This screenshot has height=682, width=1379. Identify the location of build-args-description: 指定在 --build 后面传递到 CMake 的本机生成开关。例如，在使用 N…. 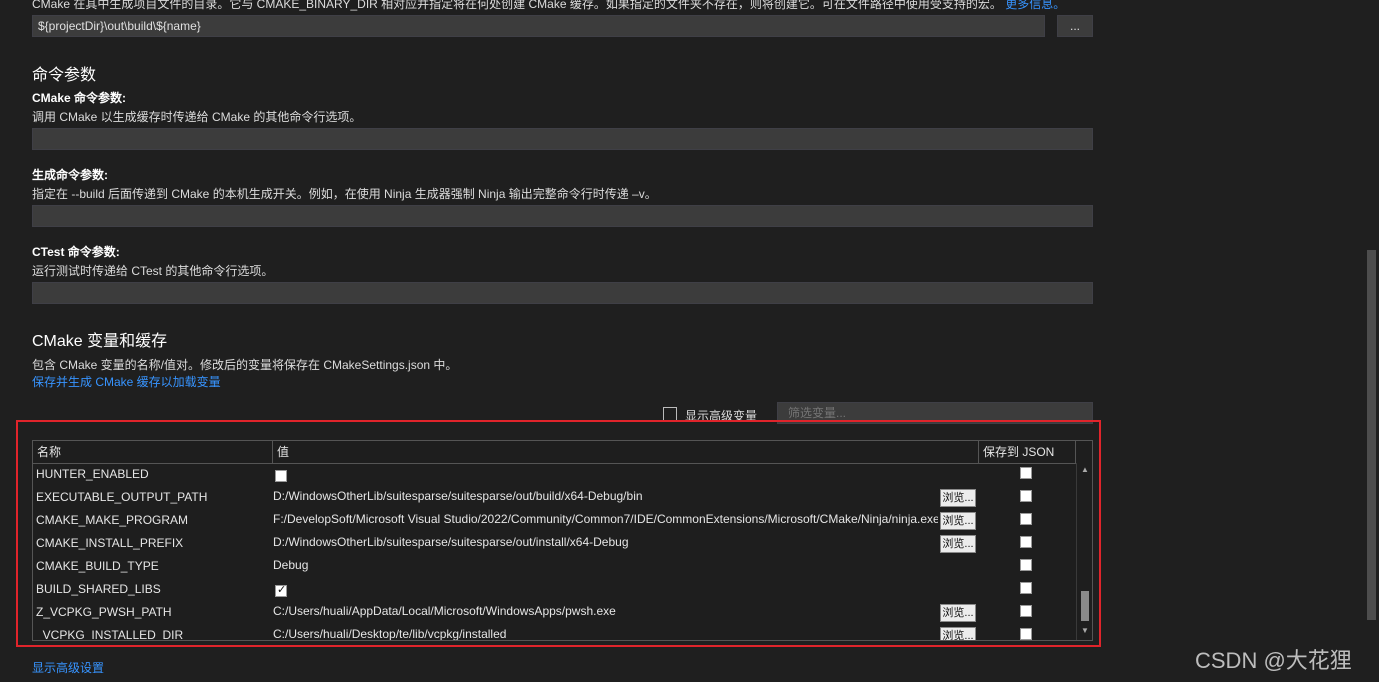
(344, 194).